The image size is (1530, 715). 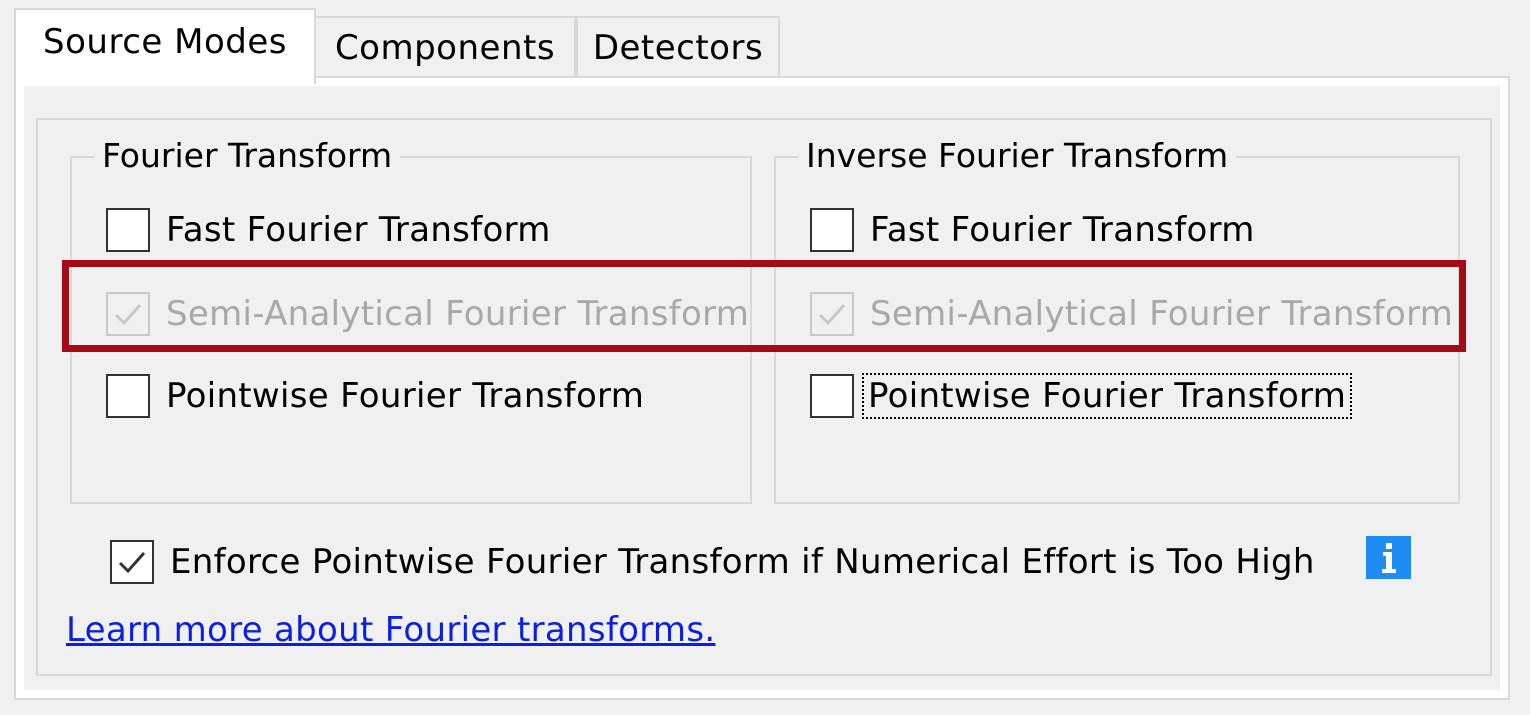 I want to click on tab-detectors-label: Detectors, so click(x=678, y=48).